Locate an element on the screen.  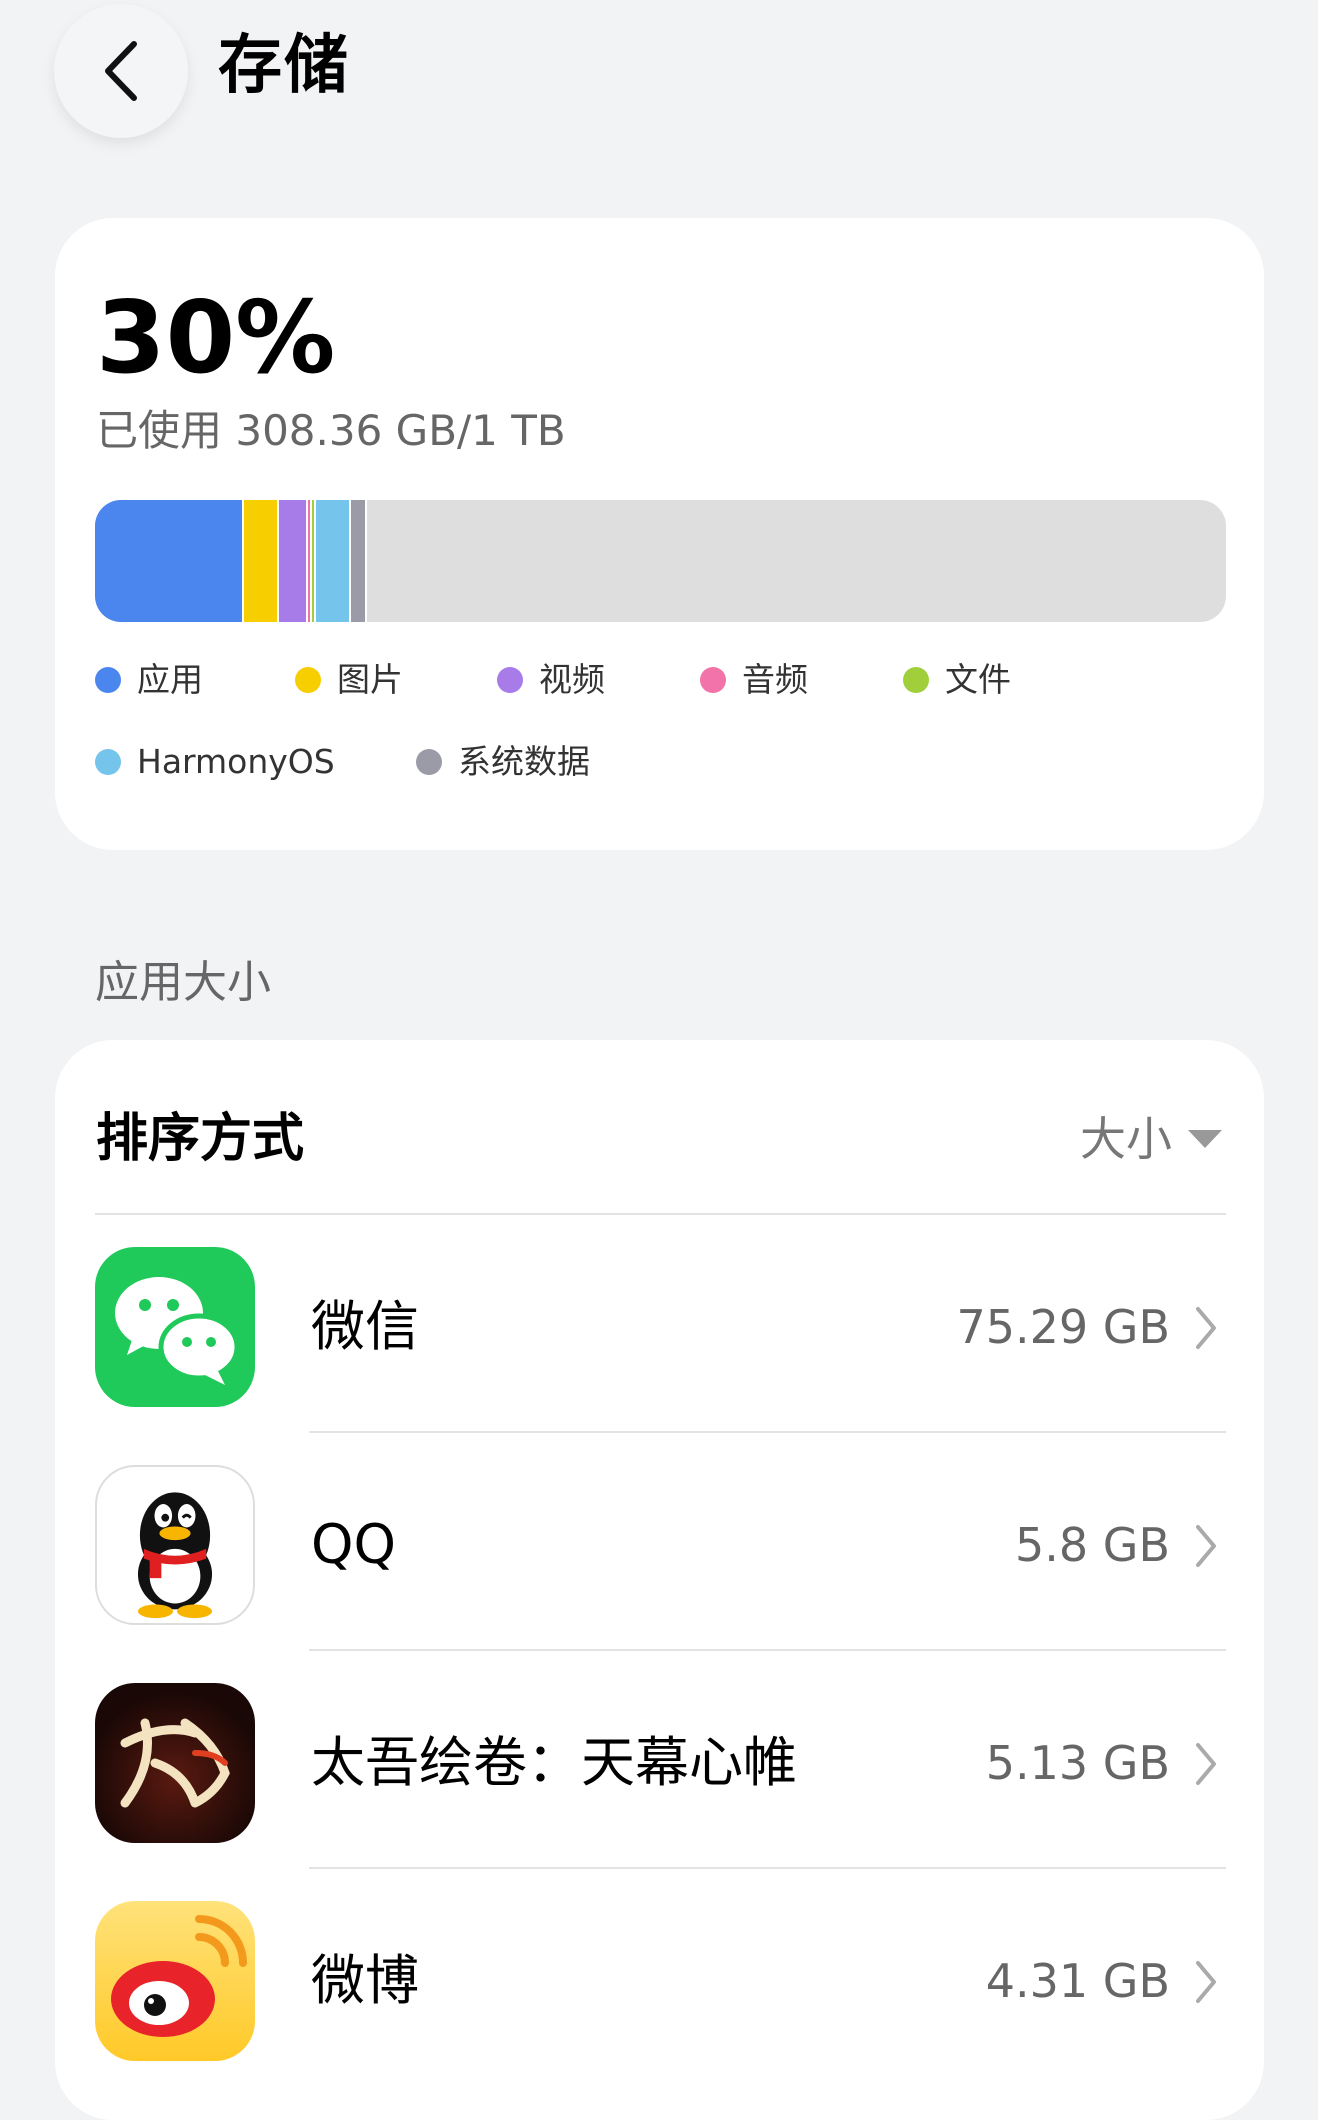
legend-item-system-data: 系统数据 is located at coordinates (503, 762).